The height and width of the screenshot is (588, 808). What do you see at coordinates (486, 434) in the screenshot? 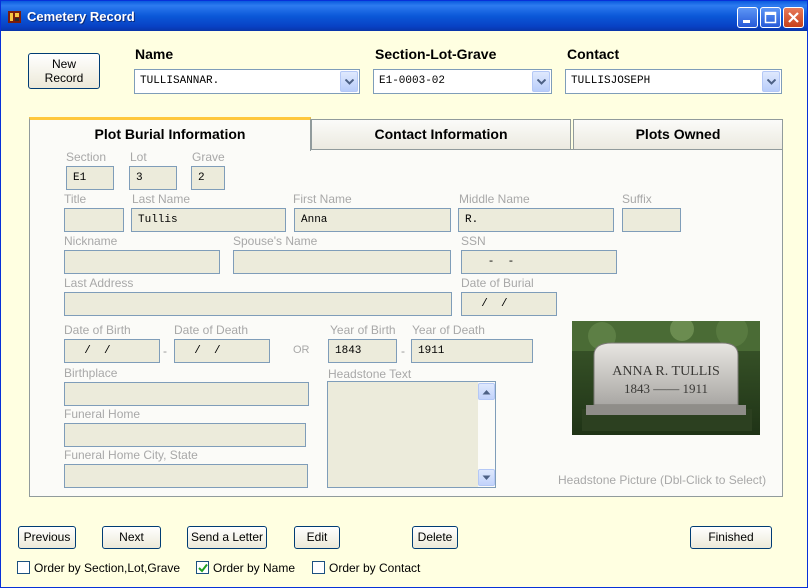
I see `headstone-text-scrollbar` at bounding box center [486, 434].